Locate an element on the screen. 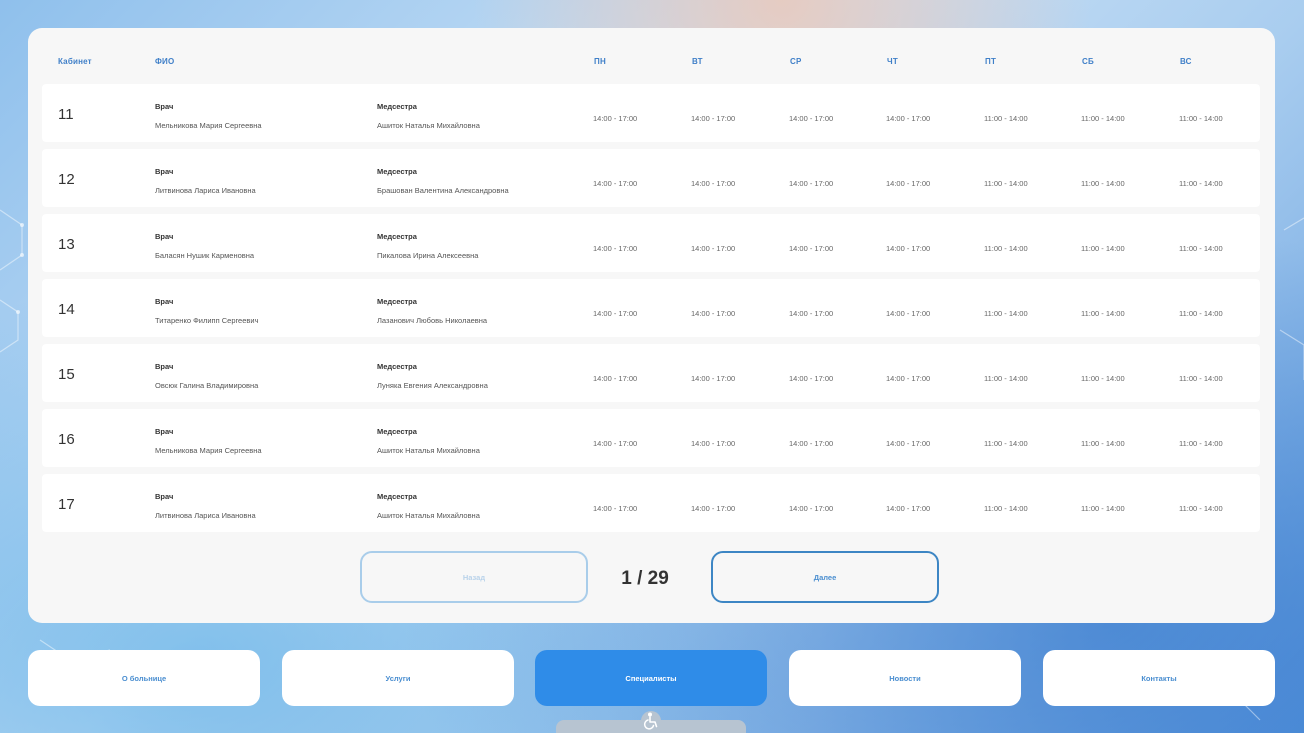 The width and height of the screenshot is (1304, 733). nav-services: Услуги is located at coordinates (398, 678).